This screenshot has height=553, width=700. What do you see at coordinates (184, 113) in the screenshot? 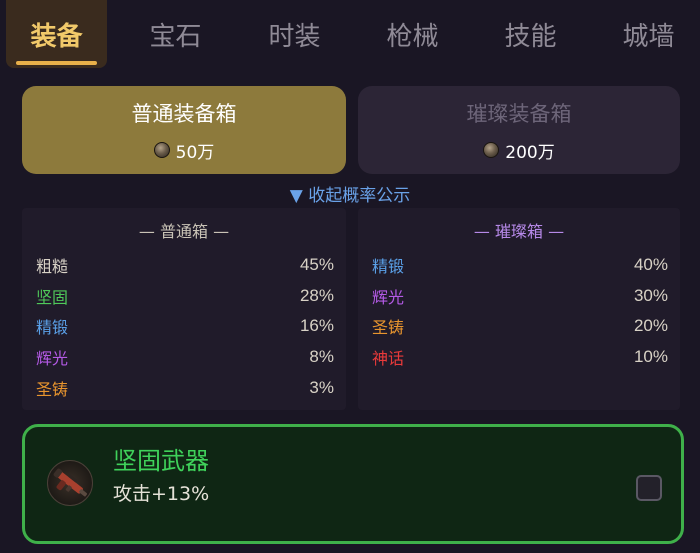
I see `normal-chest-title: 普通装备箱` at bounding box center [184, 113].